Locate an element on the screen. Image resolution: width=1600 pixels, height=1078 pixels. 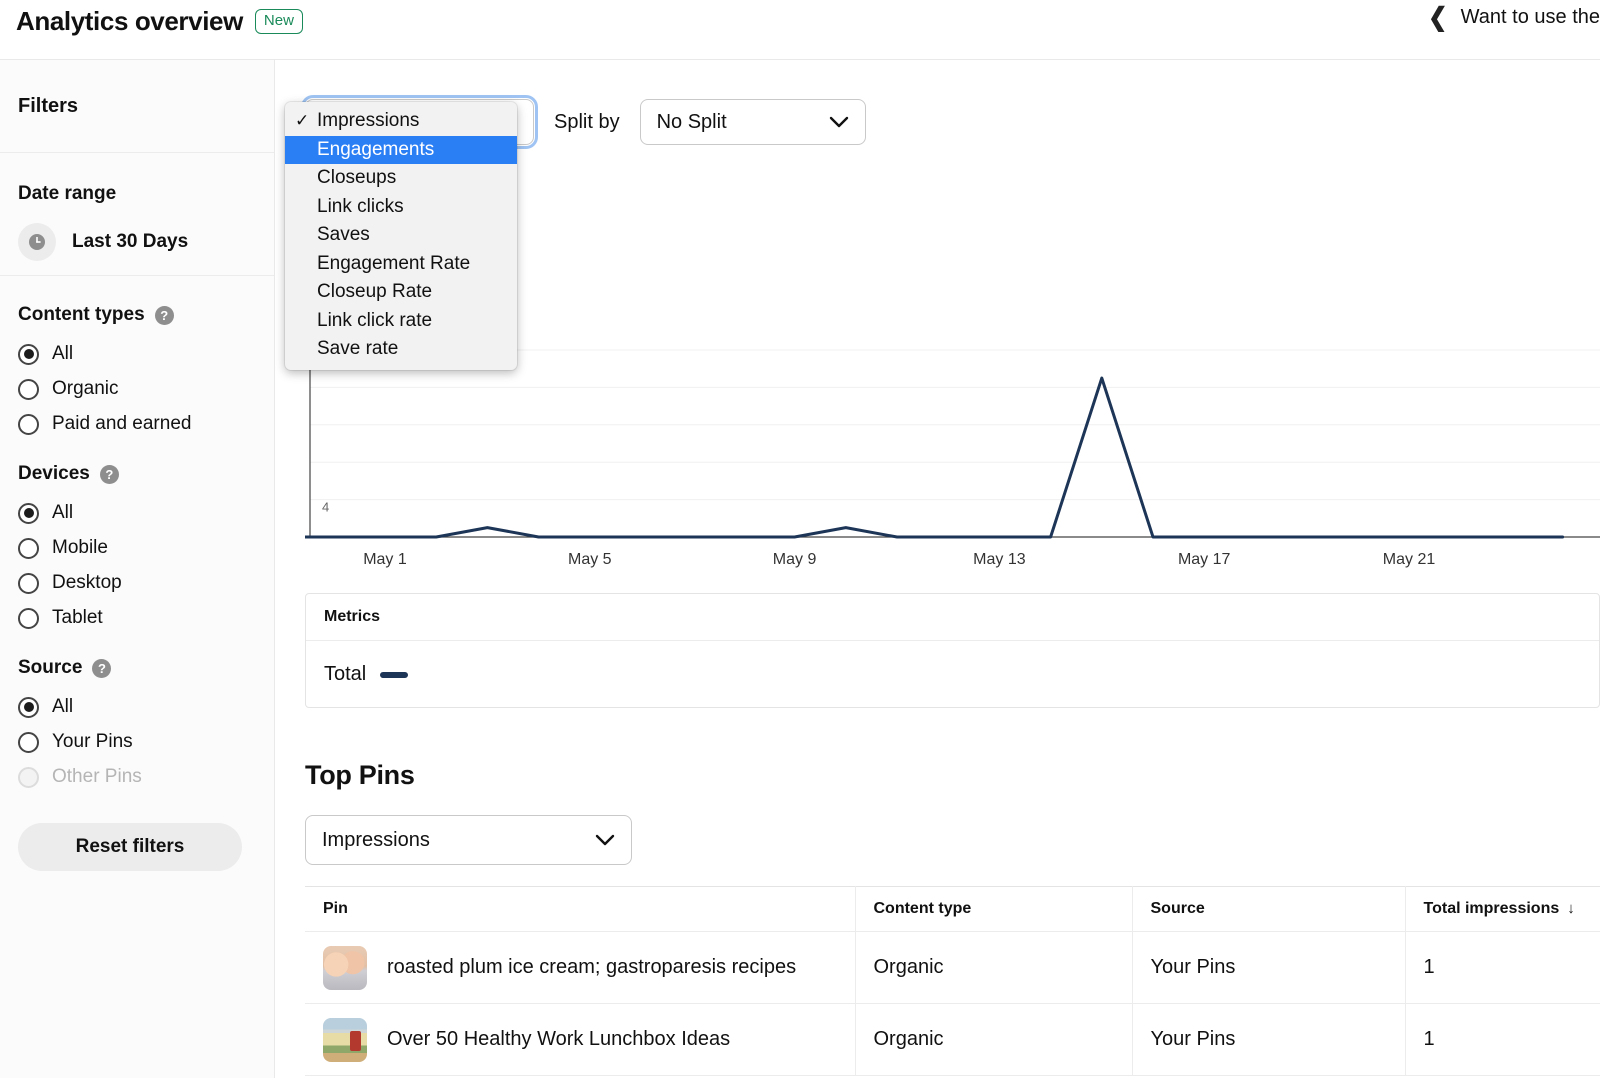
date-range-heading: Date range is located at coordinates (67, 193).